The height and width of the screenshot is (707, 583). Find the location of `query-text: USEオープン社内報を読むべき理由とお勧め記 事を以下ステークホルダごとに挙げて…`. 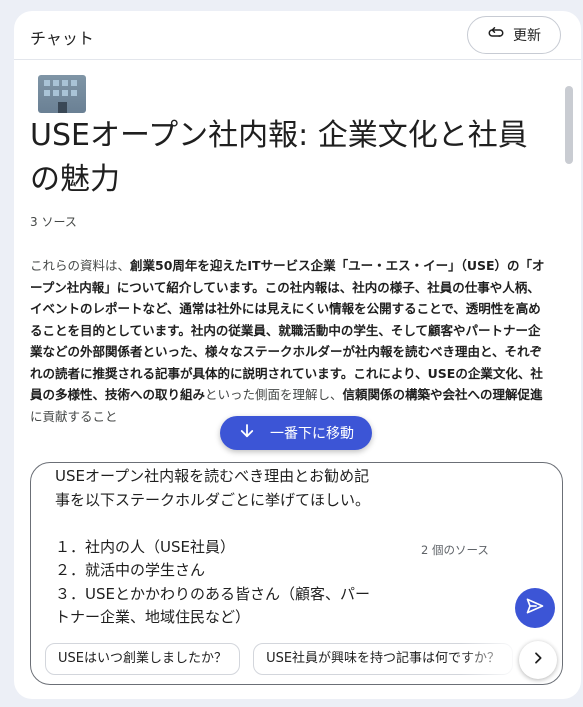

query-text: USEオープン社内報を読むべき理由とお勧め記 事を以下ステークホルダごとに挙げて… is located at coordinates (230, 547).